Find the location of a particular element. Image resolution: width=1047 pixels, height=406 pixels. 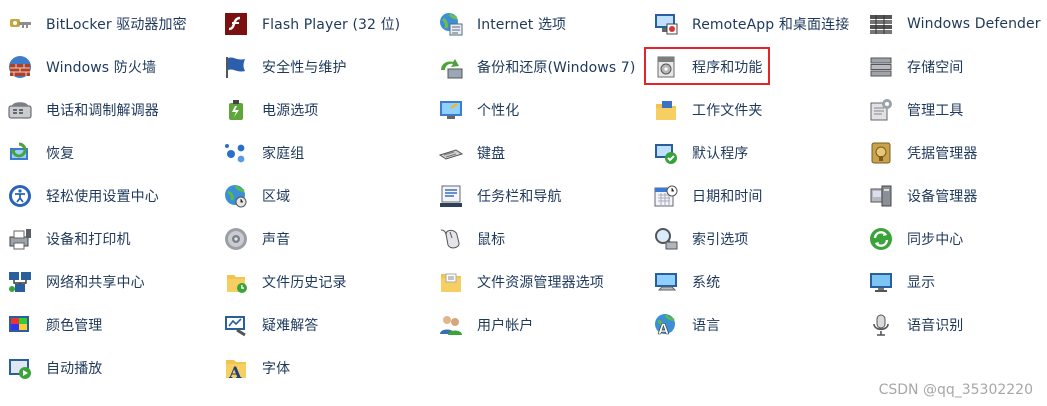

control-panel-item-4: RemoteApp 和桌面连接 is located at coordinates (753, 23).